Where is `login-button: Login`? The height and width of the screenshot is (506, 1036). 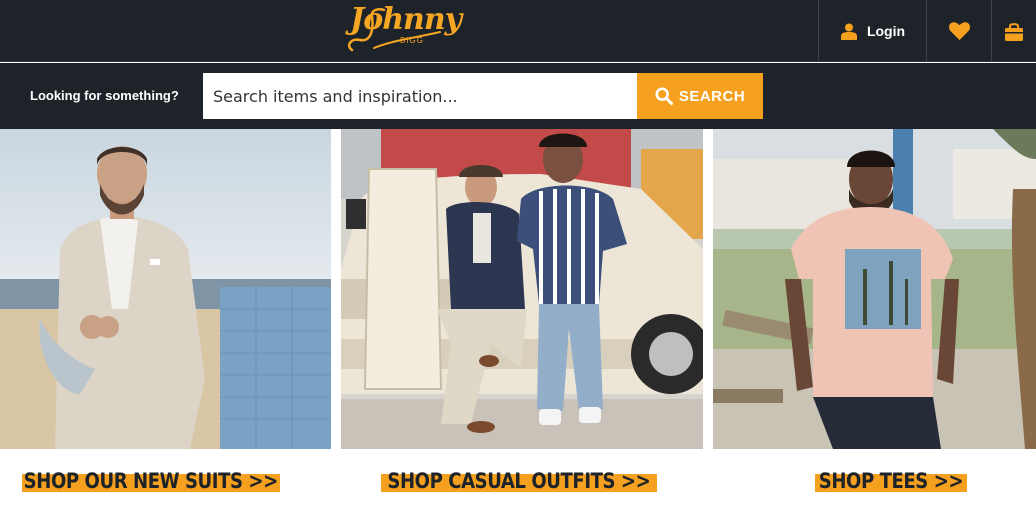
login-button: Login is located at coordinates (873, 31).